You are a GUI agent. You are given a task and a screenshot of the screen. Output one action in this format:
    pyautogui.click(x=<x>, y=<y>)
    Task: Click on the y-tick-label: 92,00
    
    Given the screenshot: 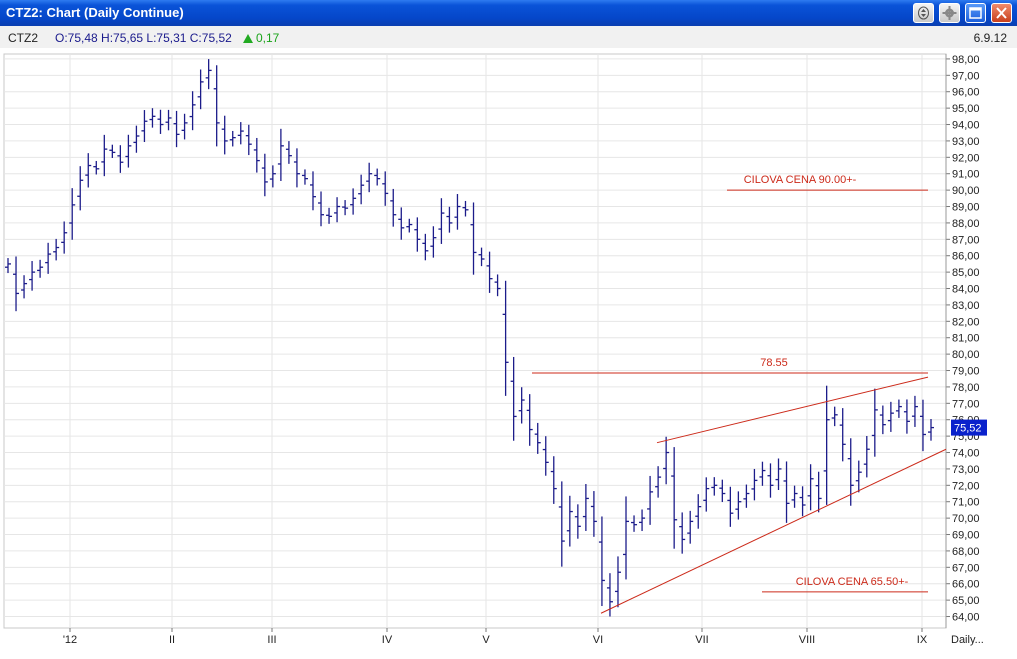 What is the action you would take?
    pyautogui.click(x=966, y=158)
    